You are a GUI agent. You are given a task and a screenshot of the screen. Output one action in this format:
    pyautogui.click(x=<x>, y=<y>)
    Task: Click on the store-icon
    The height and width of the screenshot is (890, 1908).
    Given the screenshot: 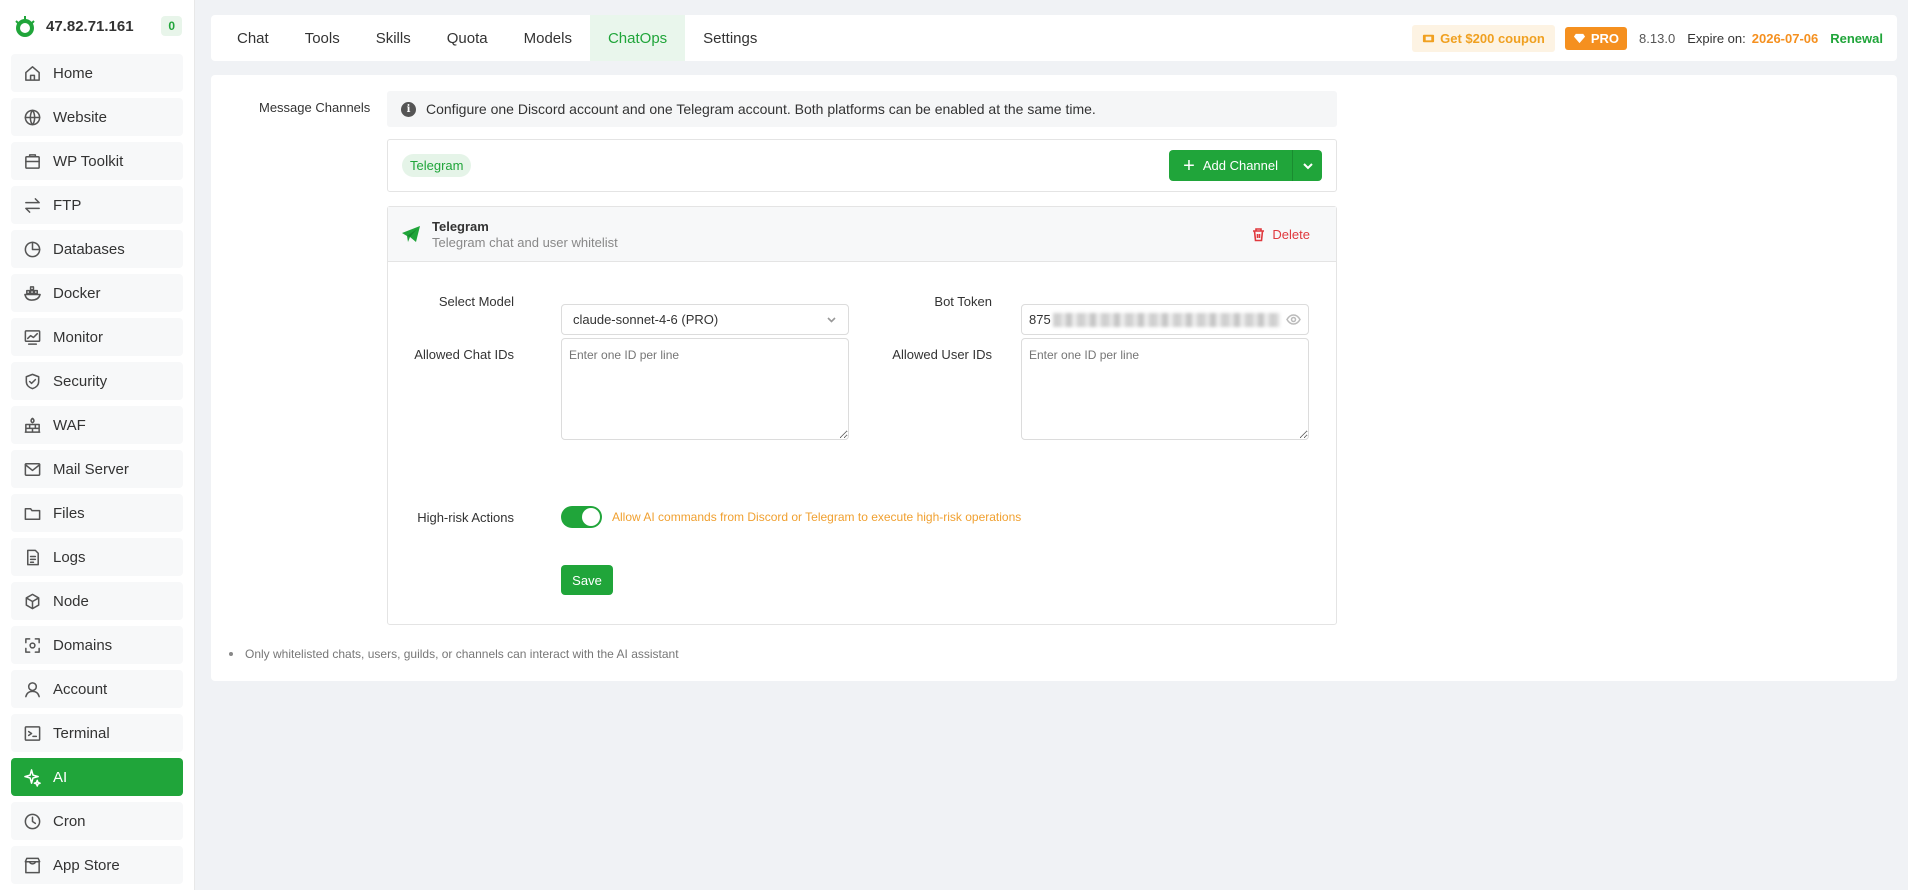 What is the action you would take?
    pyautogui.click(x=32, y=865)
    